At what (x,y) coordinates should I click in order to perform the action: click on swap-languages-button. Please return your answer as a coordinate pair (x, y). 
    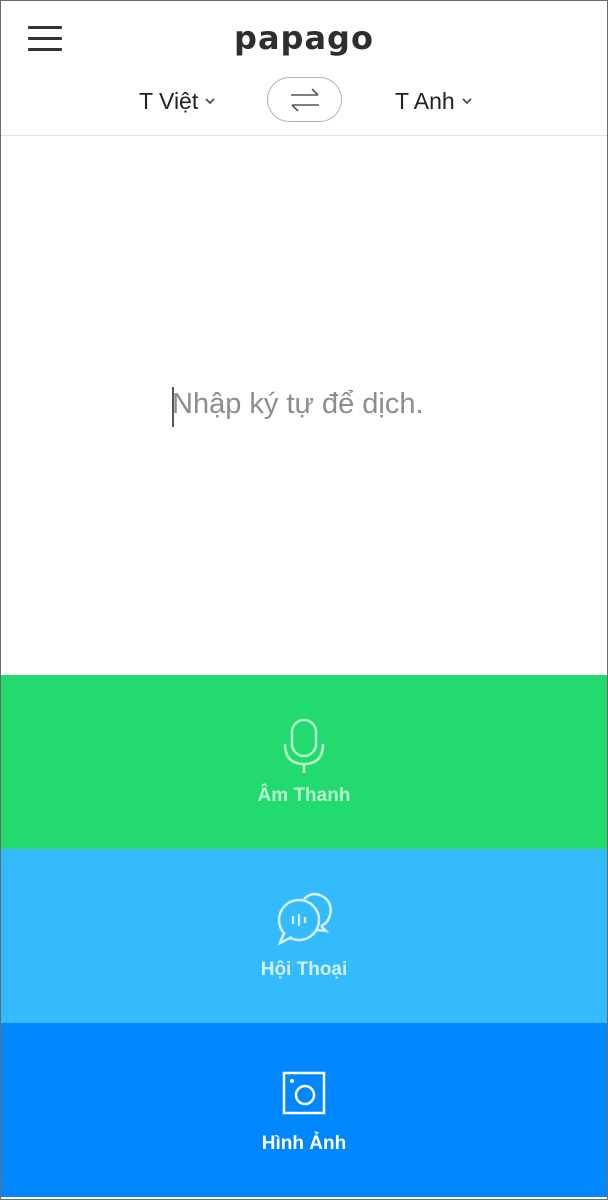
    Looking at the image, I should click on (304, 99).